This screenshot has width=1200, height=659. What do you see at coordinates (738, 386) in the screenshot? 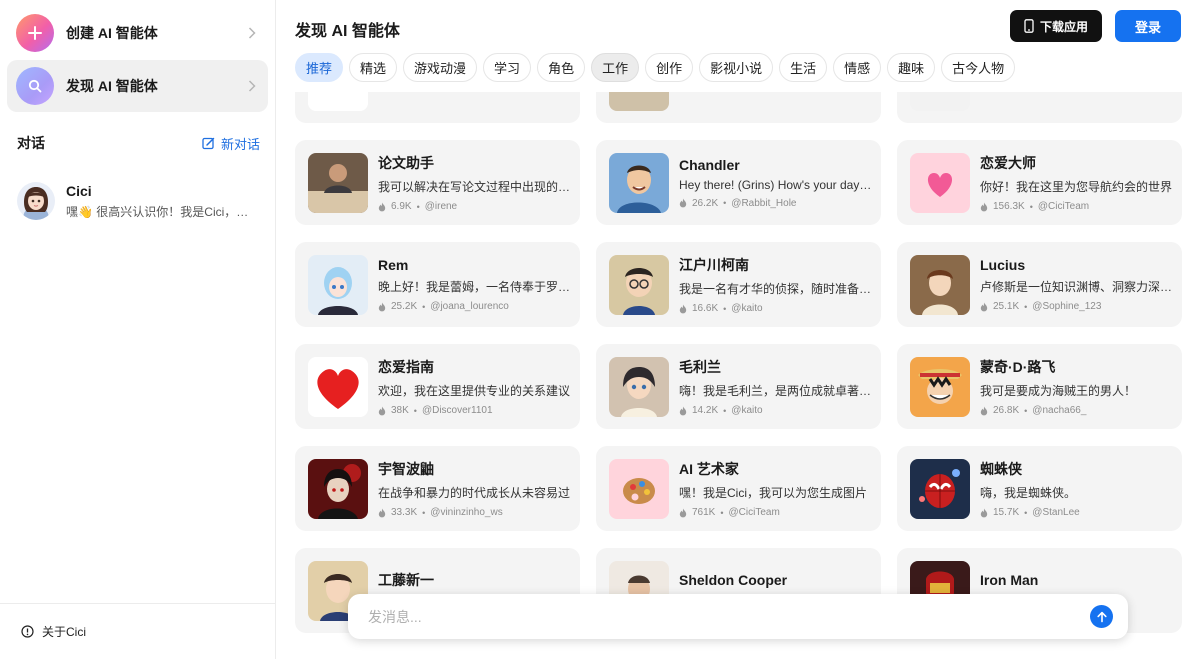
I see `agent-card: 毛利兰 嗨！我是毛利兰，是两位成就卓著的人 14.2K • @kaito` at bounding box center [738, 386].